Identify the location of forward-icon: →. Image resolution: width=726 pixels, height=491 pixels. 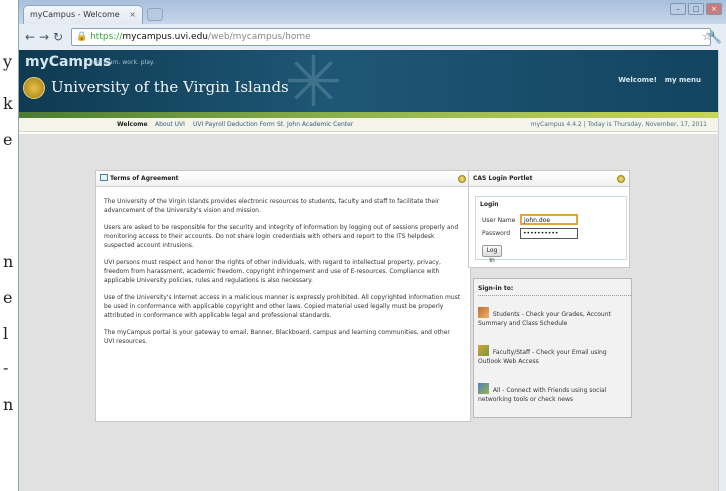
(44, 37).